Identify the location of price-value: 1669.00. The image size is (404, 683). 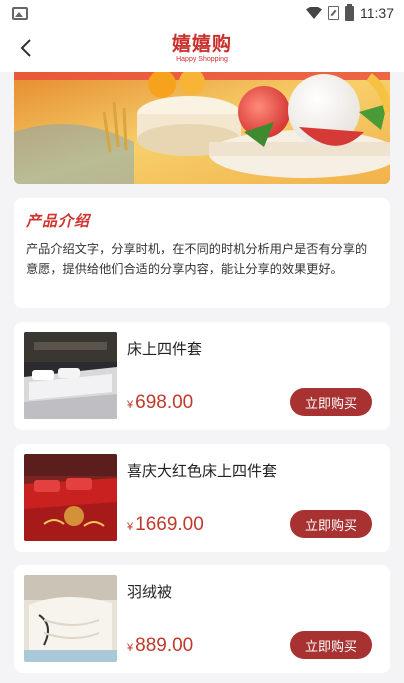
(169, 524).